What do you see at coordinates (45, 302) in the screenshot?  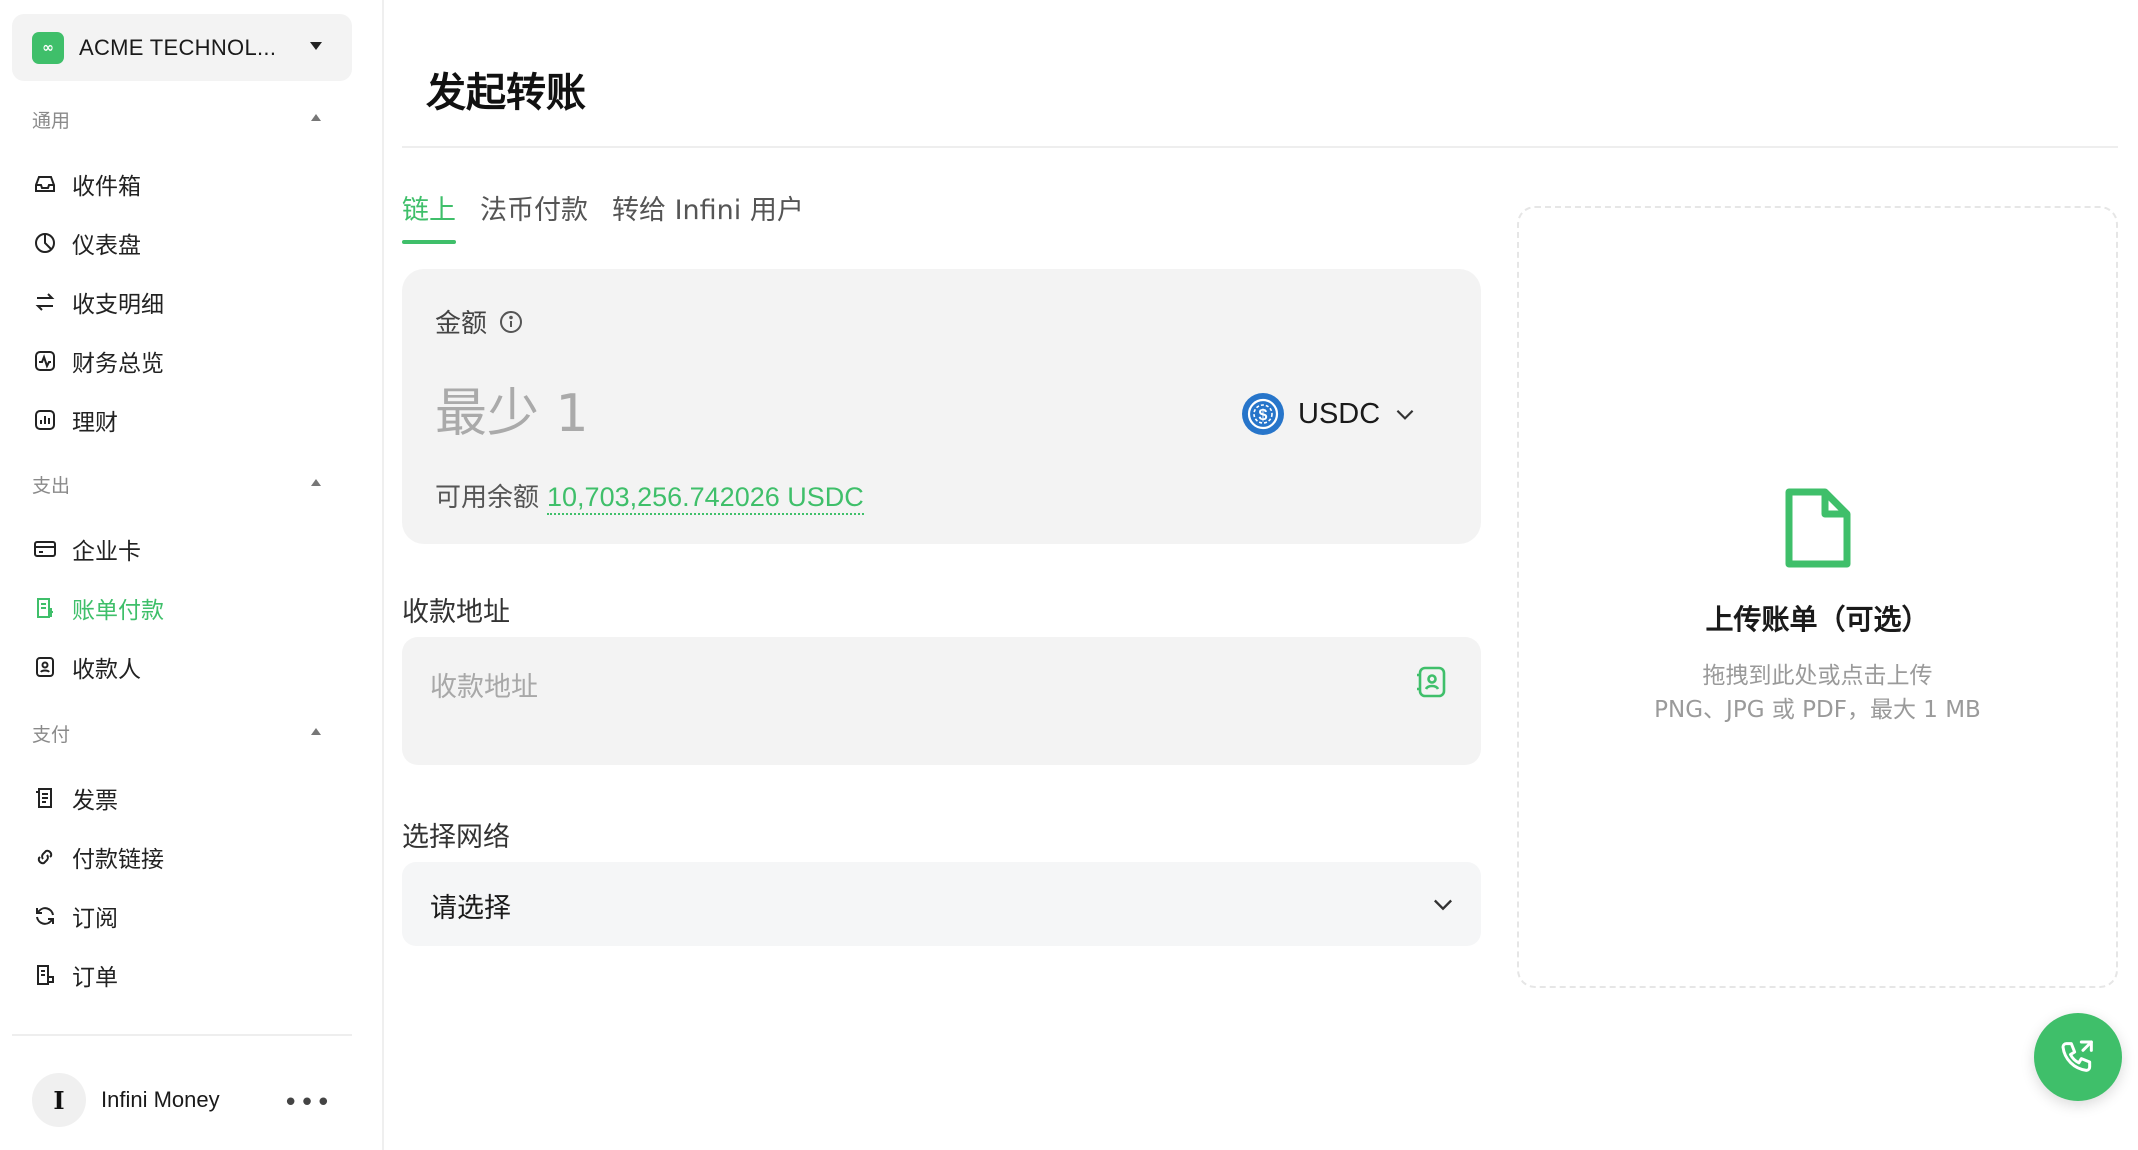 I see `arrows-swap-icon` at bounding box center [45, 302].